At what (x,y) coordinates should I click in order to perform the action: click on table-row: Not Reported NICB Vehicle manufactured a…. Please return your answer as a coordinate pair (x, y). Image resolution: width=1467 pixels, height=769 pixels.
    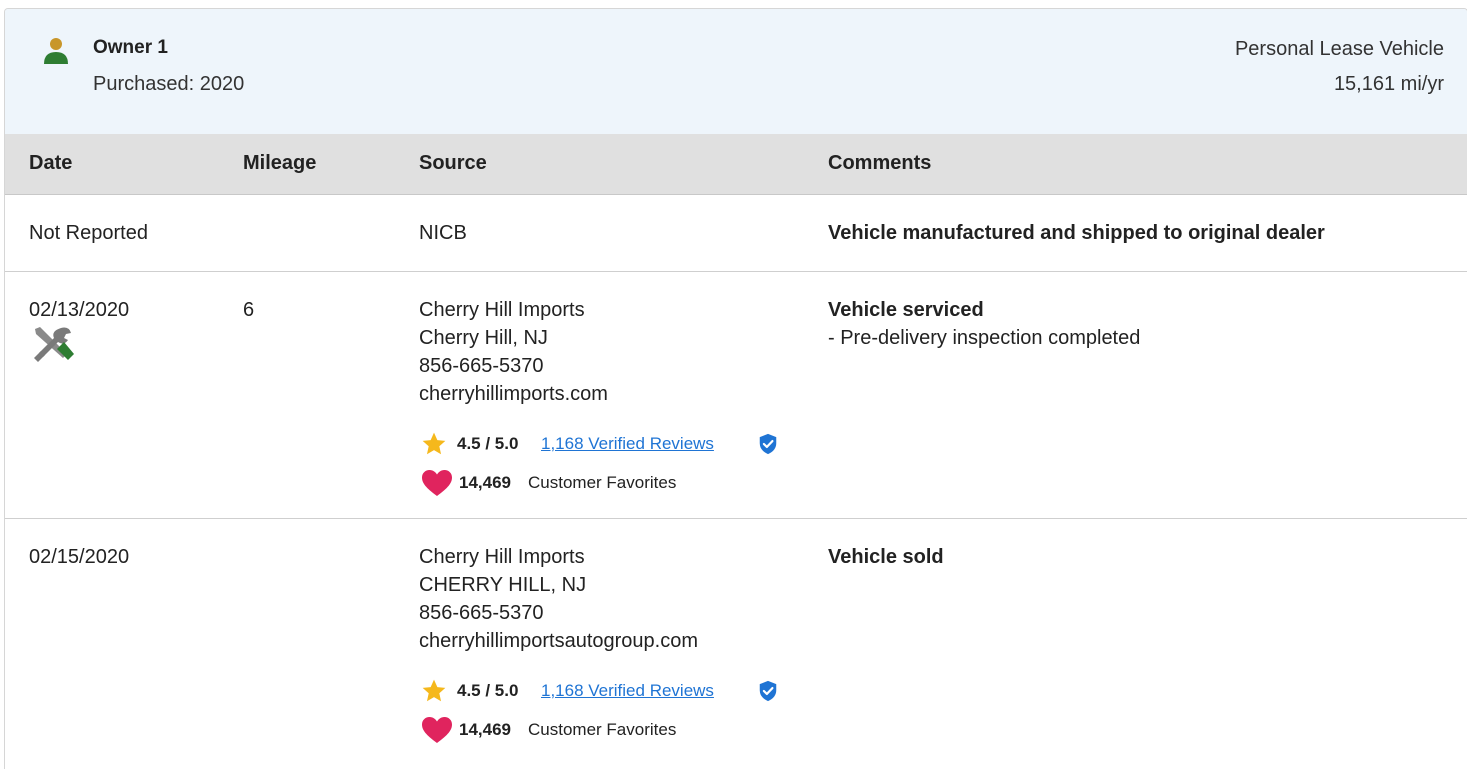
    Looking at the image, I should click on (736, 233).